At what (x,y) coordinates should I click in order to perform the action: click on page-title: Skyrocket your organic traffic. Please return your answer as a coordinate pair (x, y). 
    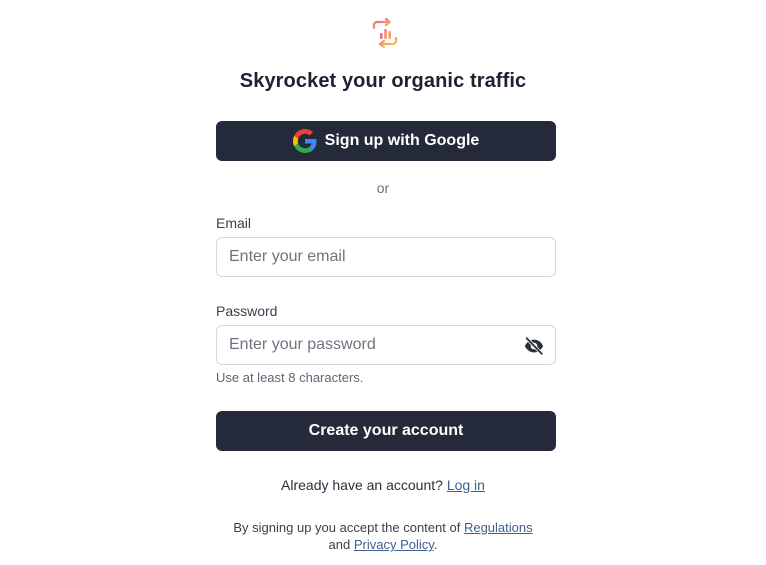
    Looking at the image, I should click on (383, 81).